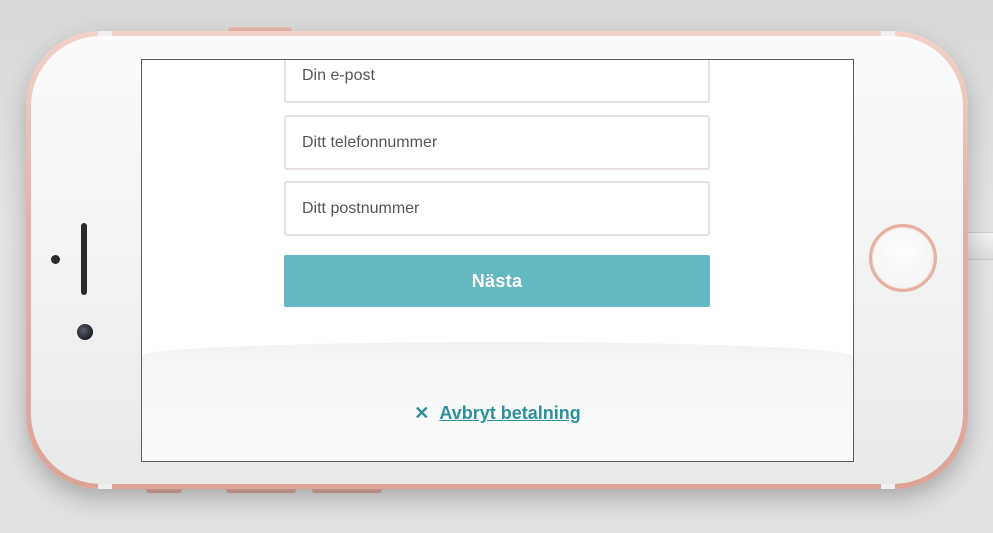 Image resolution: width=993 pixels, height=533 pixels. I want to click on cancel-payment-link: Avbryt betalning, so click(509, 413).